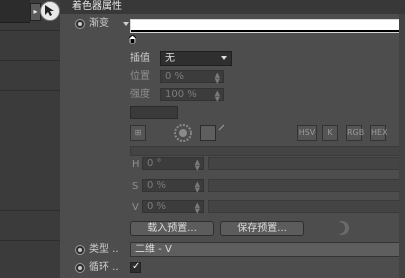 The width and height of the screenshot is (405, 278). Describe the element at coordinates (80, 24) in the screenshot. I see `gradient-animate-radio` at that location.